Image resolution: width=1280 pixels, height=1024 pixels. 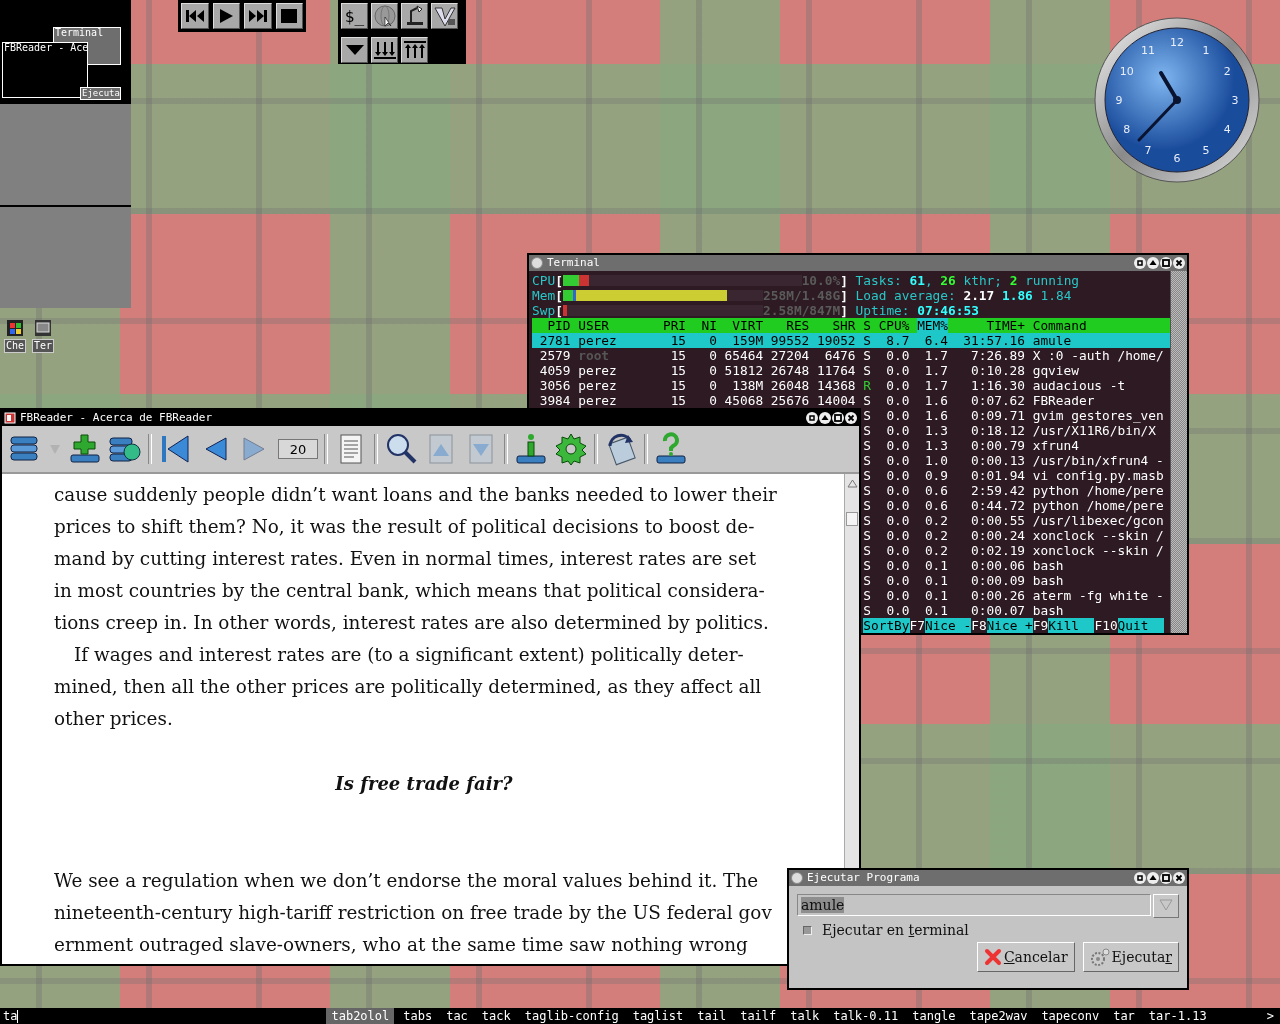 I want to click on stop-button, so click(x=289, y=16).